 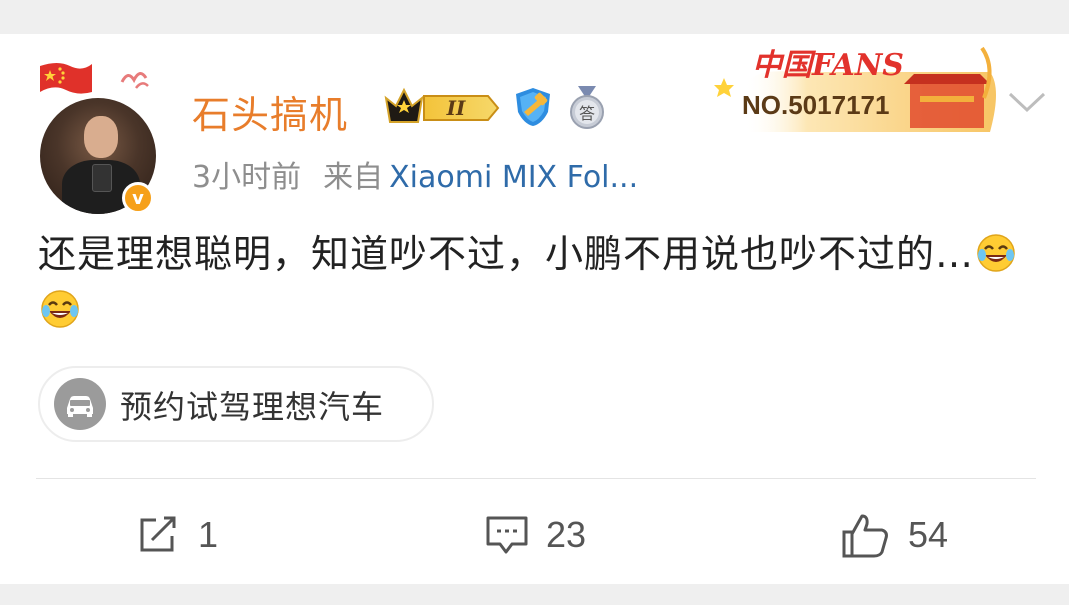 What do you see at coordinates (816, 105) in the screenshot?
I see `fans-number: NO.5017171` at bounding box center [816, 105].